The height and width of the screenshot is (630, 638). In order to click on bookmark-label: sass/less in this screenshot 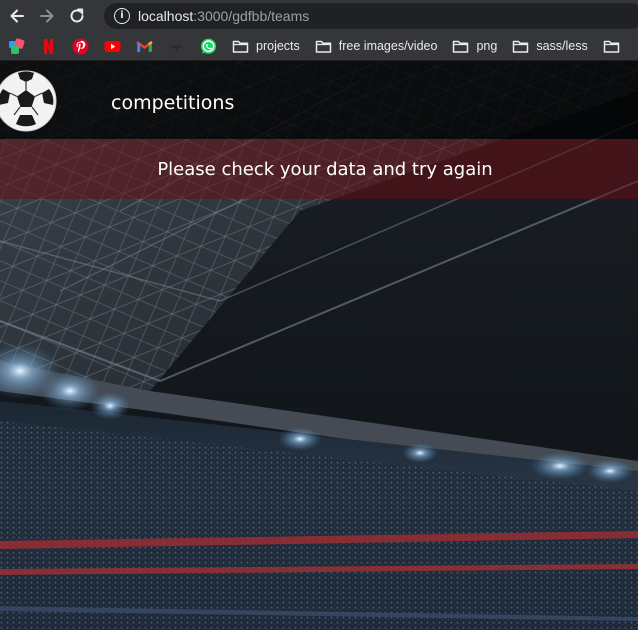, I will do `click(562, 46)`.